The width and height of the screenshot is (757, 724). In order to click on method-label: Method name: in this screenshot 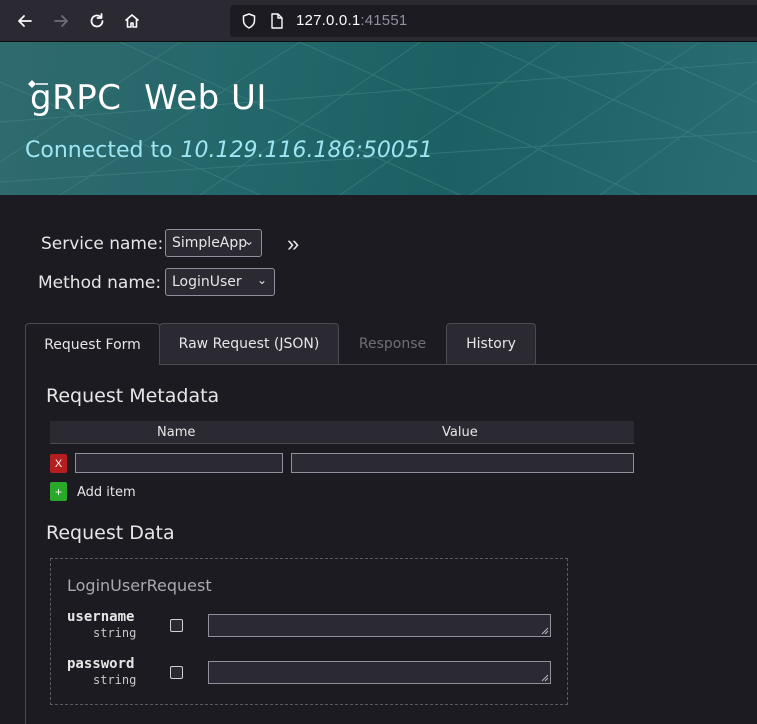, I will do `click(100, 283)`.